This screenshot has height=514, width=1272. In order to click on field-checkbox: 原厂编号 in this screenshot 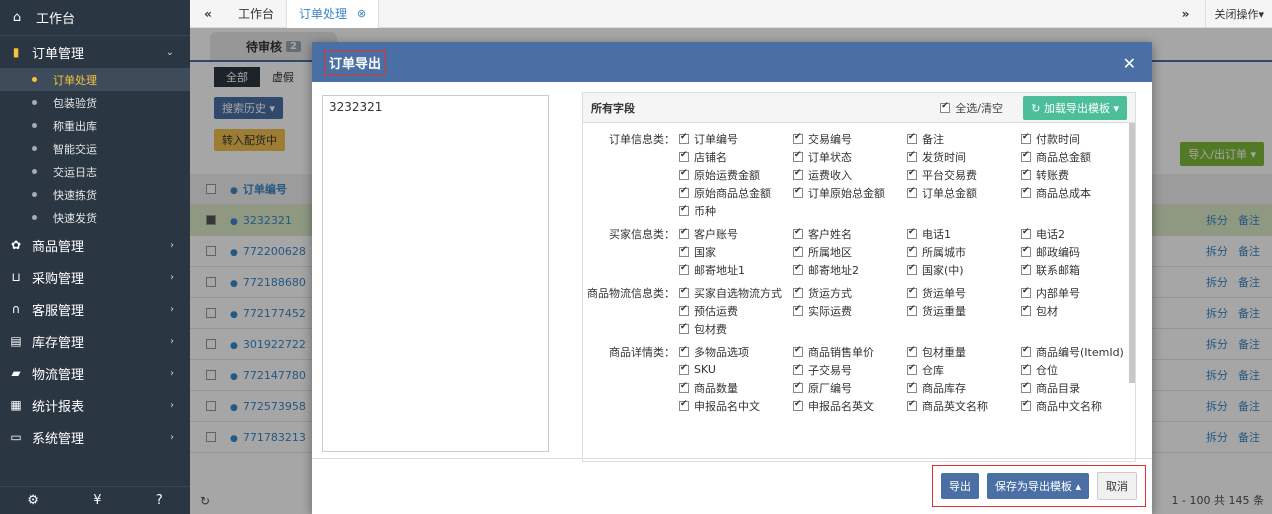, I will do `click(850, 387)`.